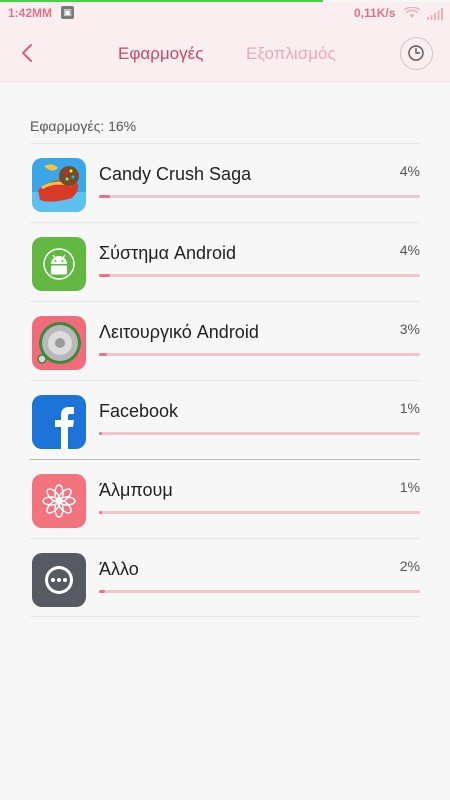  What do you see at coordinates (412, 14) in the screenshot?
I see `wifi-icon` at bounding box center [412, 14].